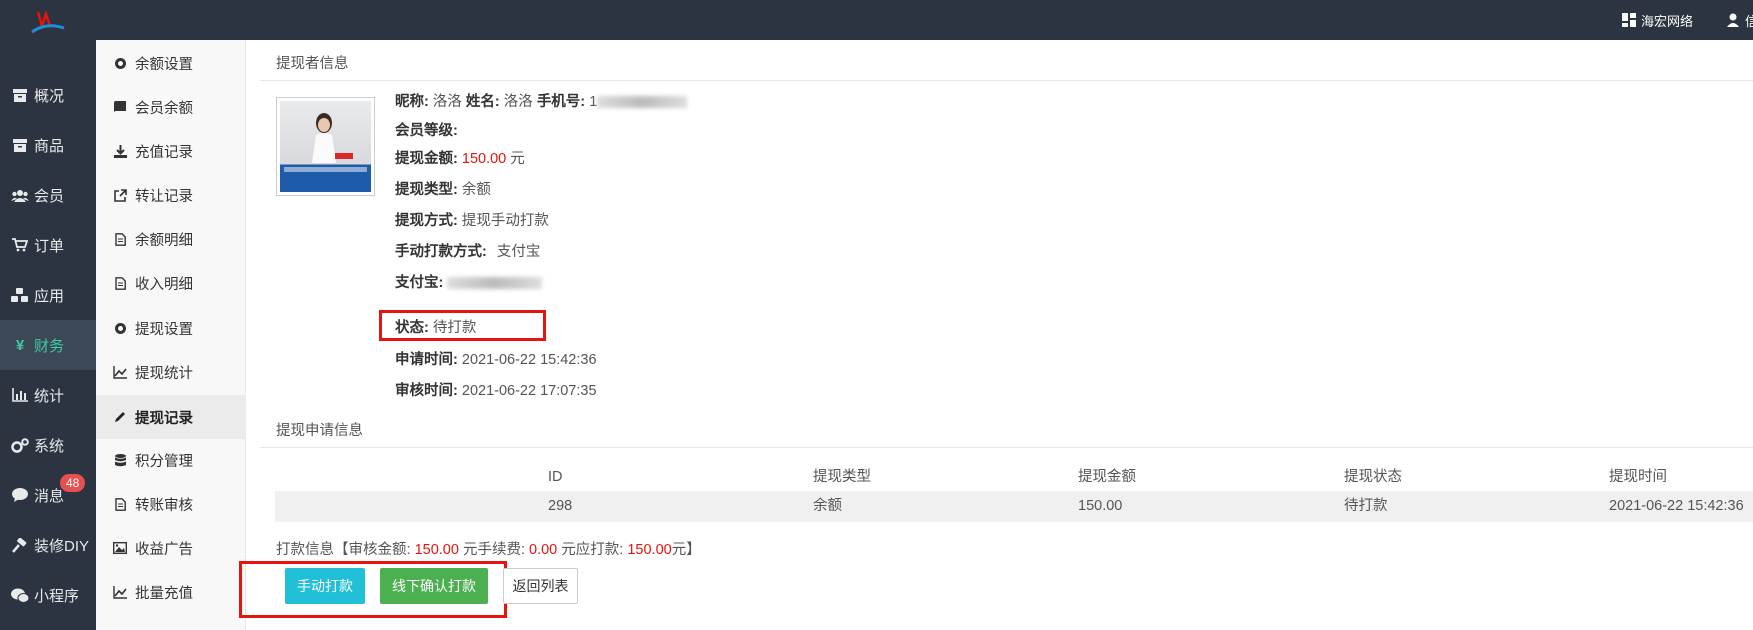 Image resolution: width=1753 pixels, height=630 pixels. I want to click on nickname-value: 洛洛, so click(447, 102).